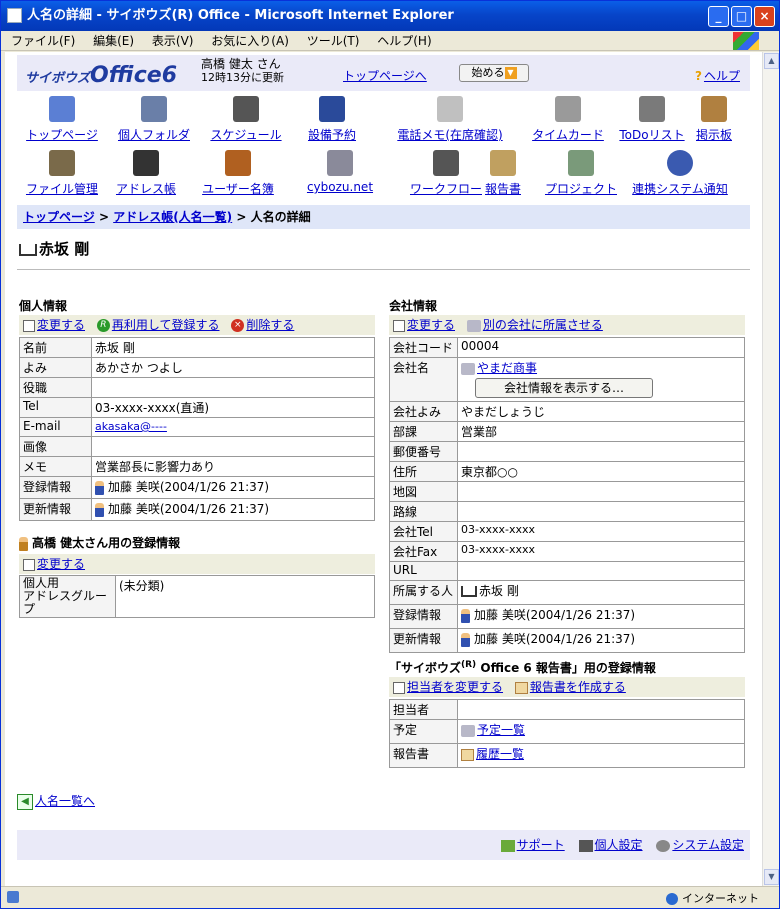 The width and height of the screenshot is (780, 909). I want to click on report-change-owner: 担当者を変更する, so click(448, 687).